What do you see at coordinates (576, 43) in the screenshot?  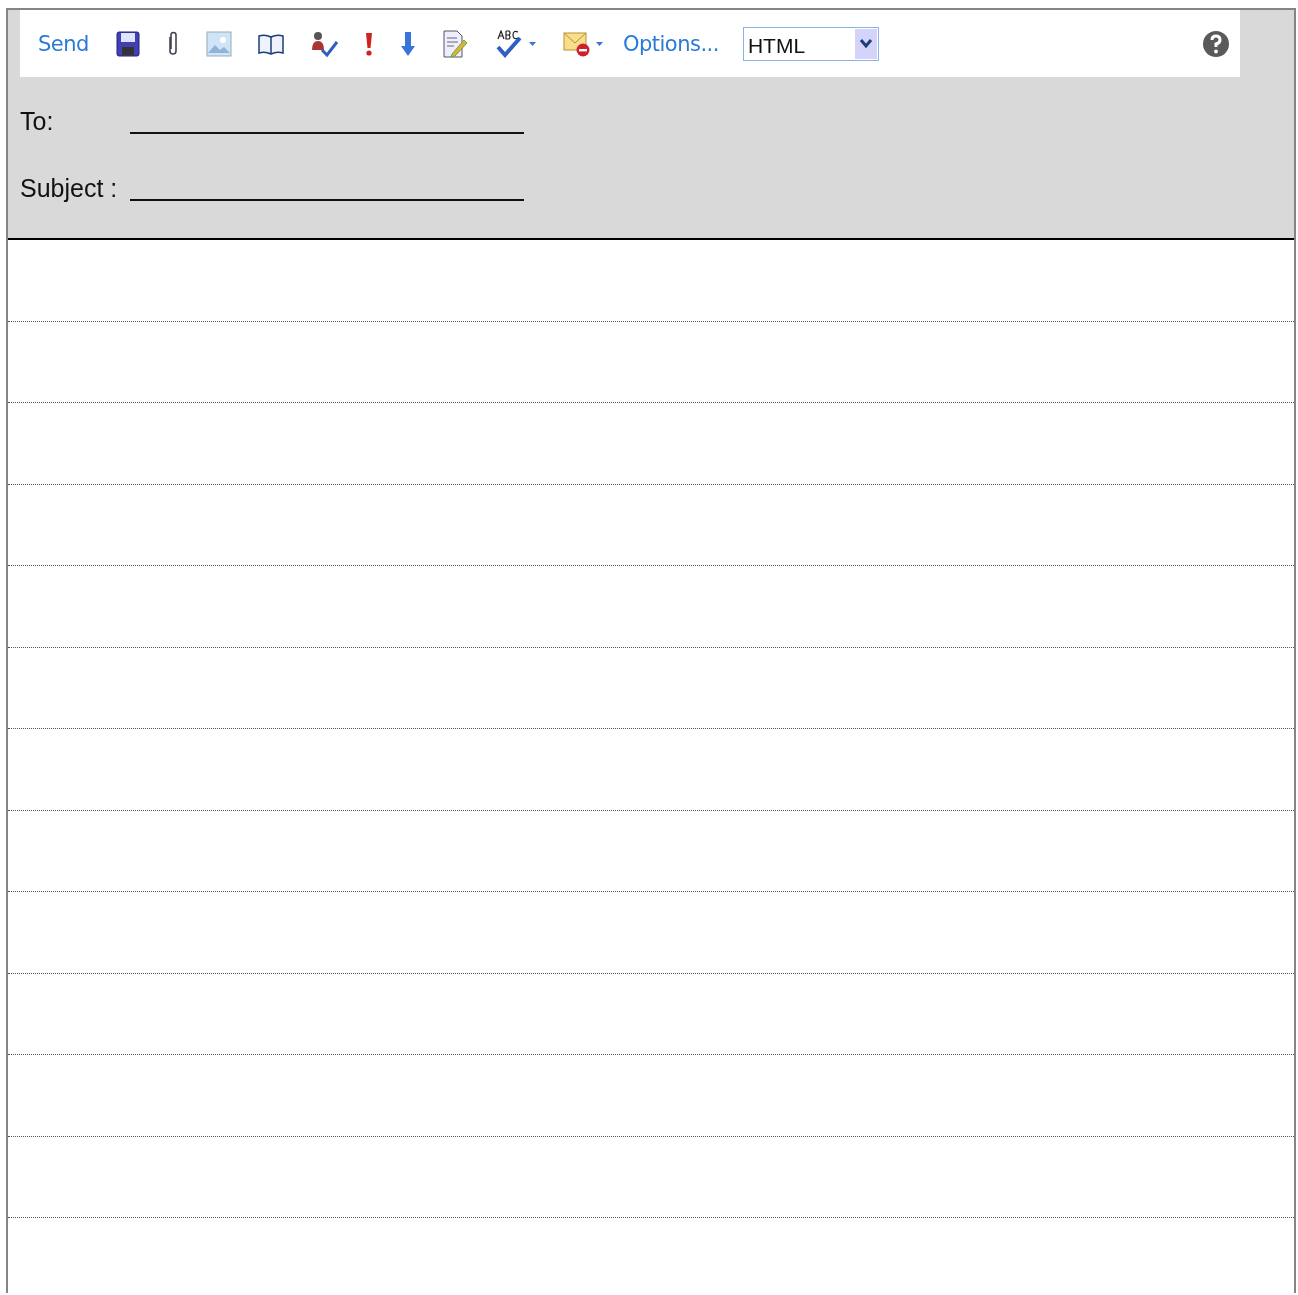 I see `envelope-block-icon` at bounding box center [576, 43].